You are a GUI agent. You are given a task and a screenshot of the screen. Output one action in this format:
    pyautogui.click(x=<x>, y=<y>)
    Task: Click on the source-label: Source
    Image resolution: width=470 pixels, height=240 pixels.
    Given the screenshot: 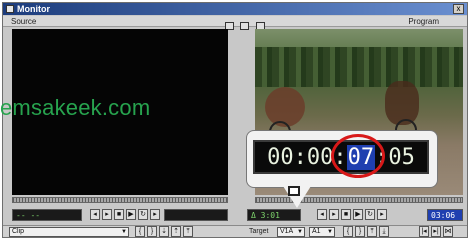 What is the action you would take?
    pyautogui.click(x=24, y=21)
    